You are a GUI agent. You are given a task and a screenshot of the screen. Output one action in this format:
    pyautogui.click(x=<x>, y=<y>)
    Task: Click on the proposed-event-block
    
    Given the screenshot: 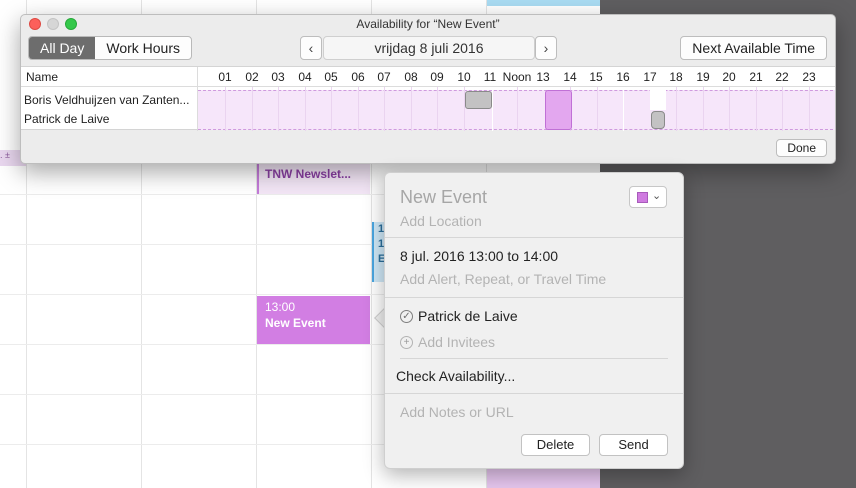 What is the action you would take?
    pyautogui.click(x=558, y=110)
    